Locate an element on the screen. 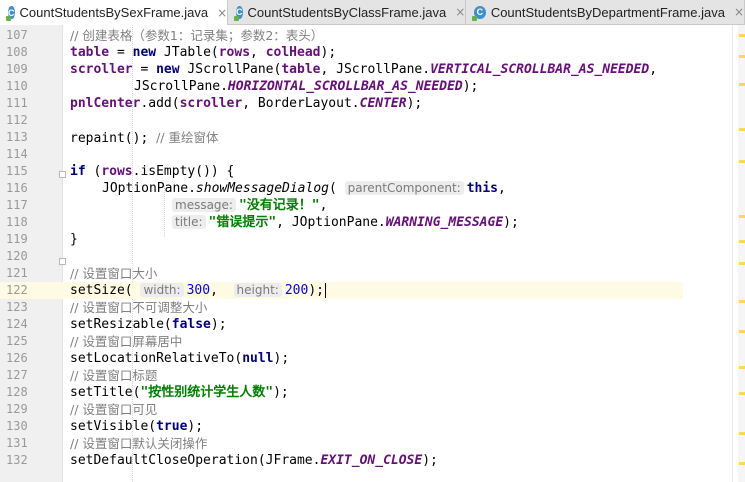 The image size is (745, 482). tab-label: CountStudentsByClassFrame.java is located at coordinates (347, 12).